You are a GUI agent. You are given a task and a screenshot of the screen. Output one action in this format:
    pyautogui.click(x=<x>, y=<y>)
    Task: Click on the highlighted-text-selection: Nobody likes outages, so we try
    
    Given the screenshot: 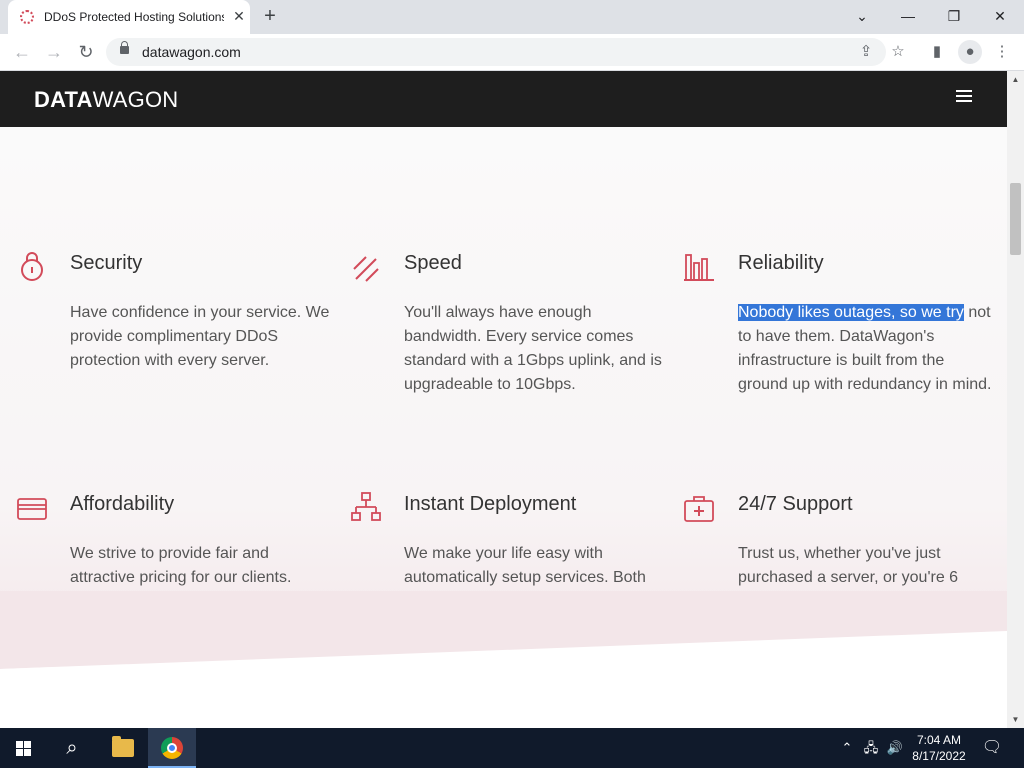 What is the action you would take?
    pyautogui.click(x=851, y=312)
    